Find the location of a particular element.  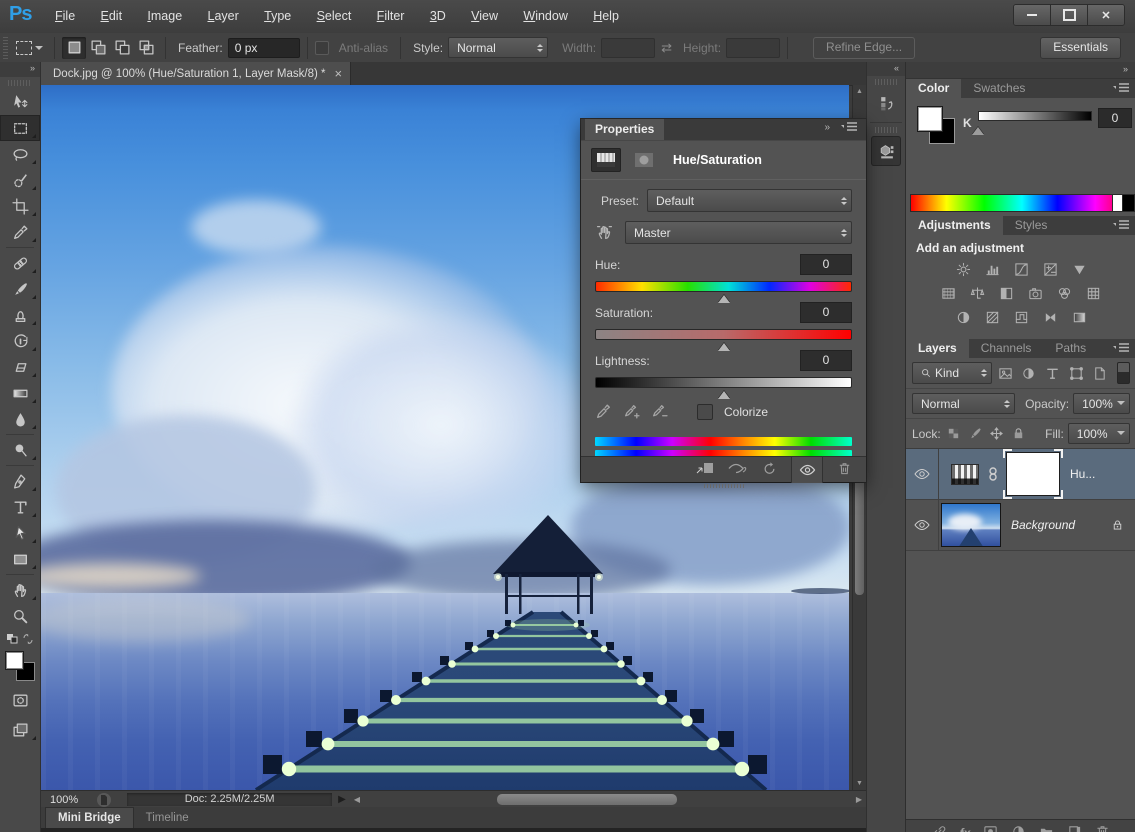

tool-rectangle-shape is located at coordinates (20, 559).